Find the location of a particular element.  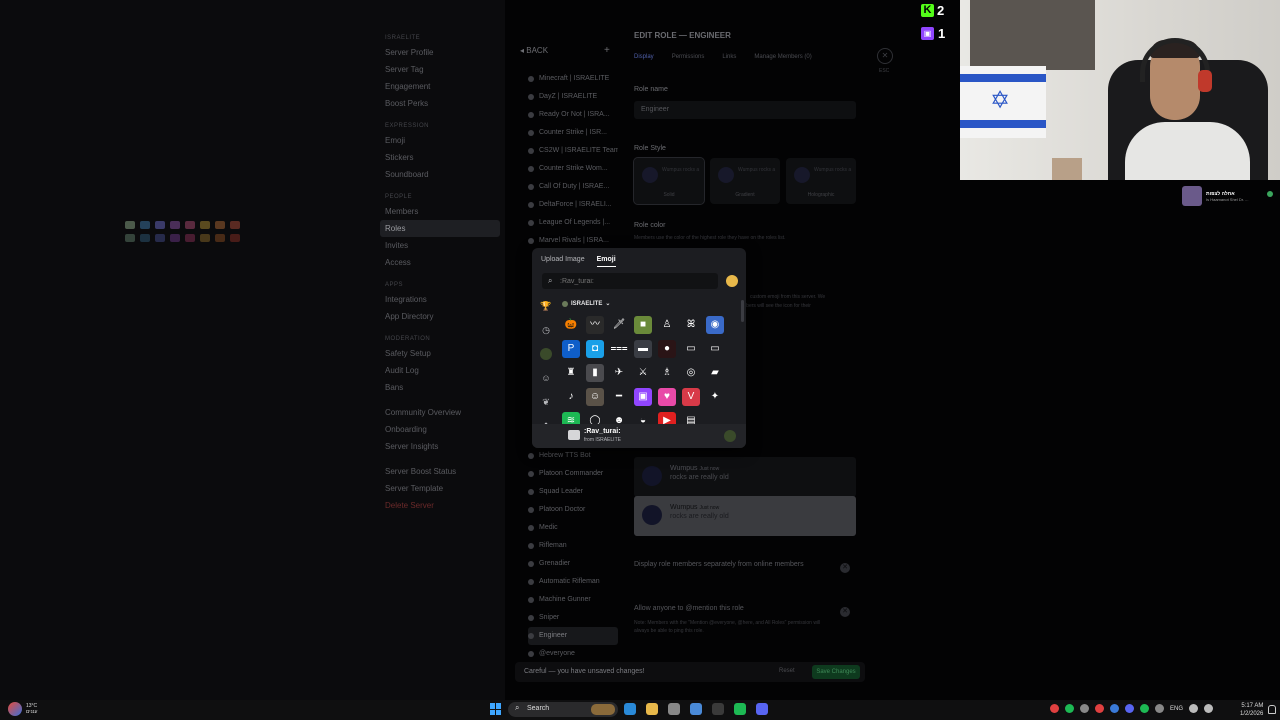

style-card-gradient: Wumpus rocks a Gradient is located at coordinates (745, 181).